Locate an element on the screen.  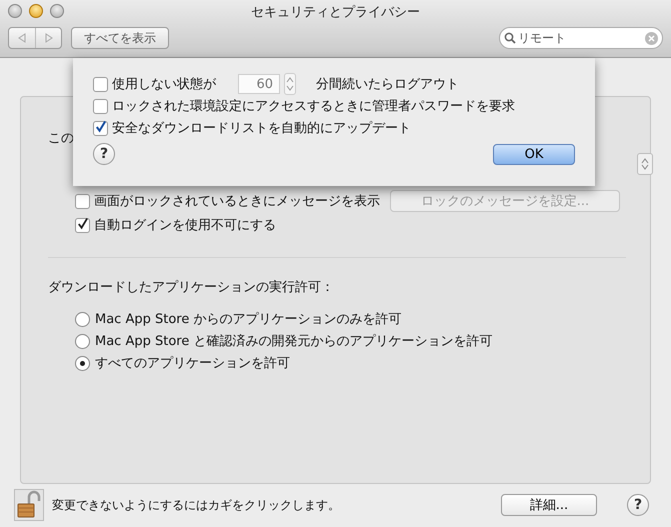
checkbox-label: 使用しない状態が is located at coordinates (164, 84).